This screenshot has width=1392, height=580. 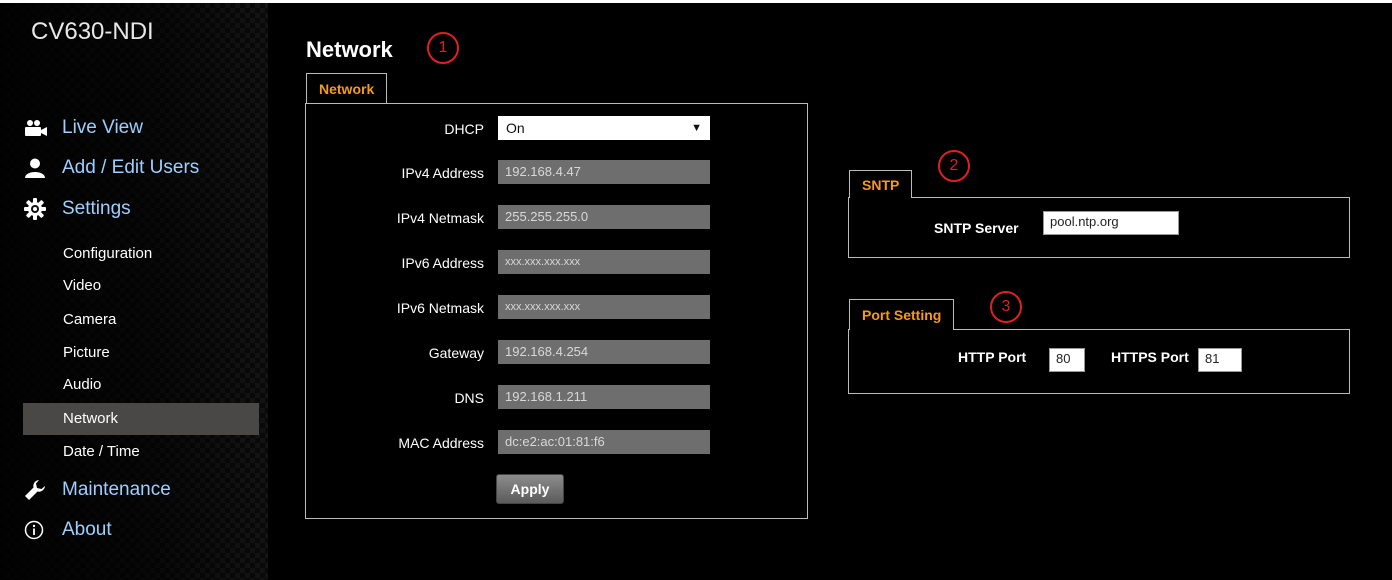 I want to click on ipv4-address-field: 192.168.4.47, so click(x=604, y=172).